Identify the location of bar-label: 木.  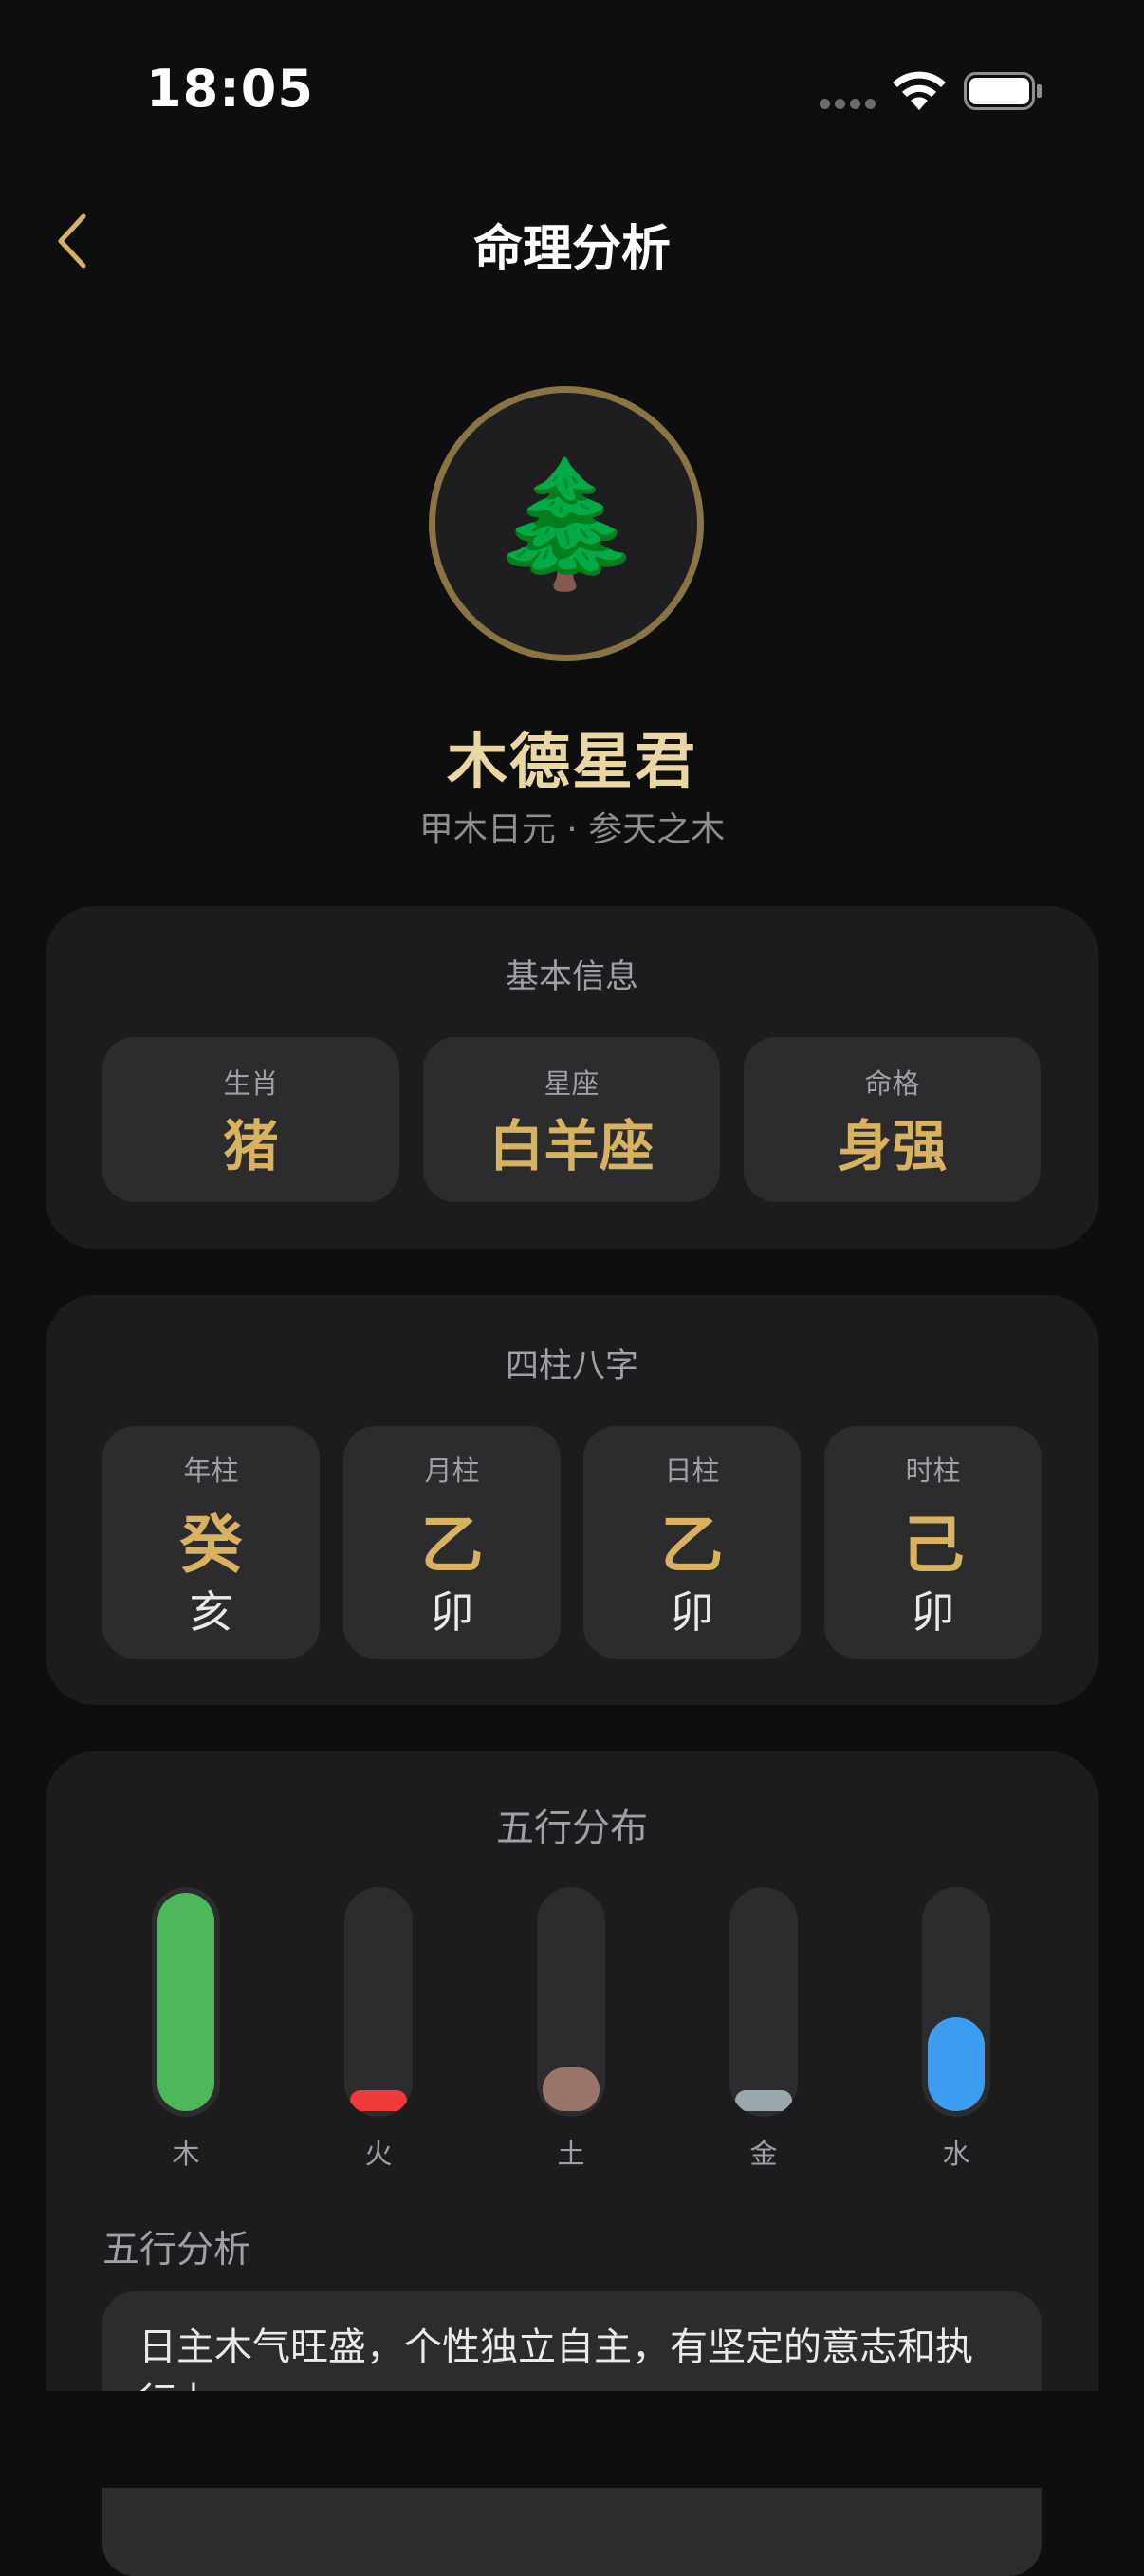
(186, 2154).